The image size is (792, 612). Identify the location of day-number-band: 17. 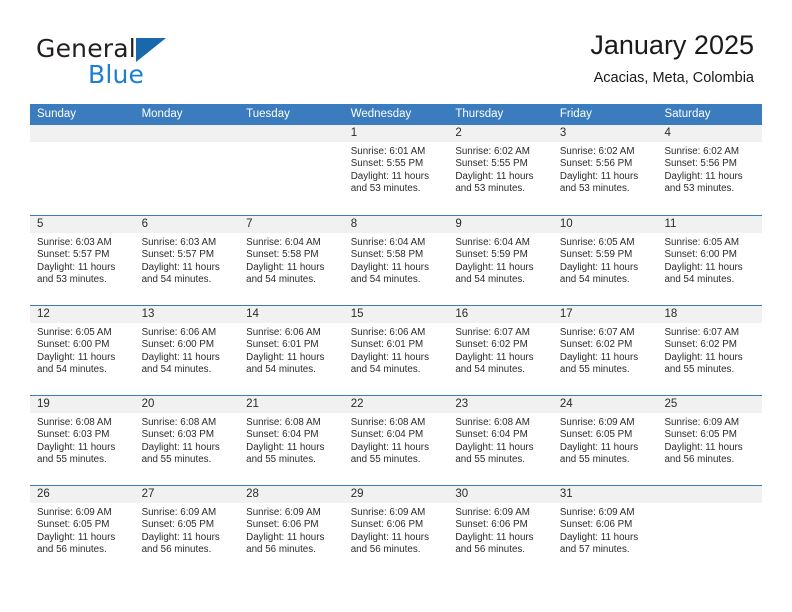
(605, 314).